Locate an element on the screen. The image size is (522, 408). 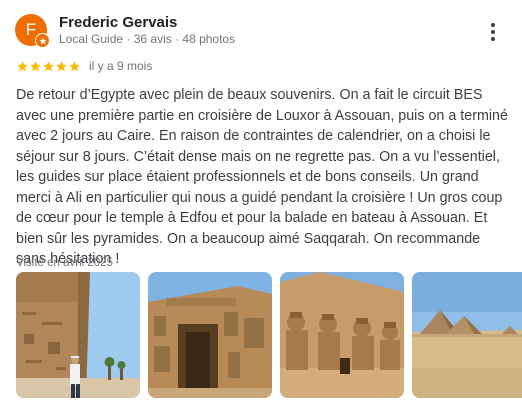
photo-pyramids is located at coordinates (467, 335).